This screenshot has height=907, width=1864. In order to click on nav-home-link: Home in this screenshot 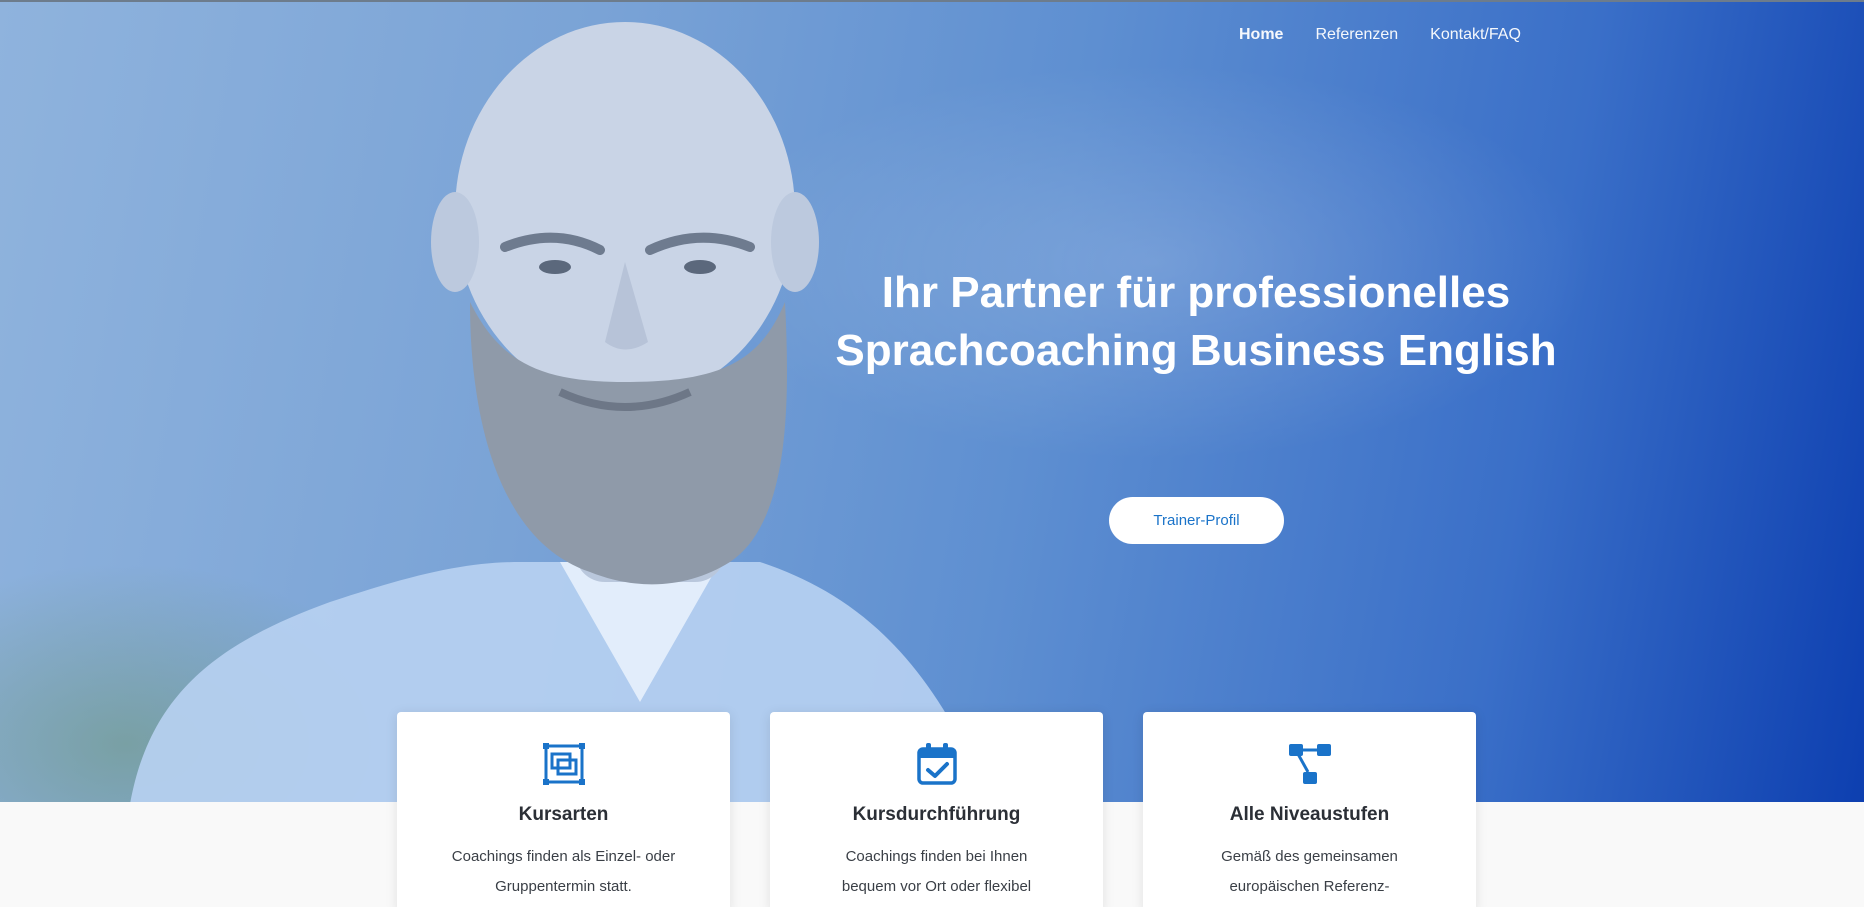, I will do `click(1261, 35)`.